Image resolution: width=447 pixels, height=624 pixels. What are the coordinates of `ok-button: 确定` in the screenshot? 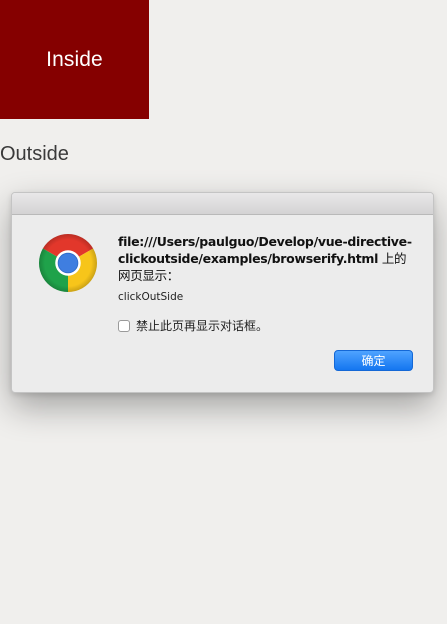 It's located at (373, 360).